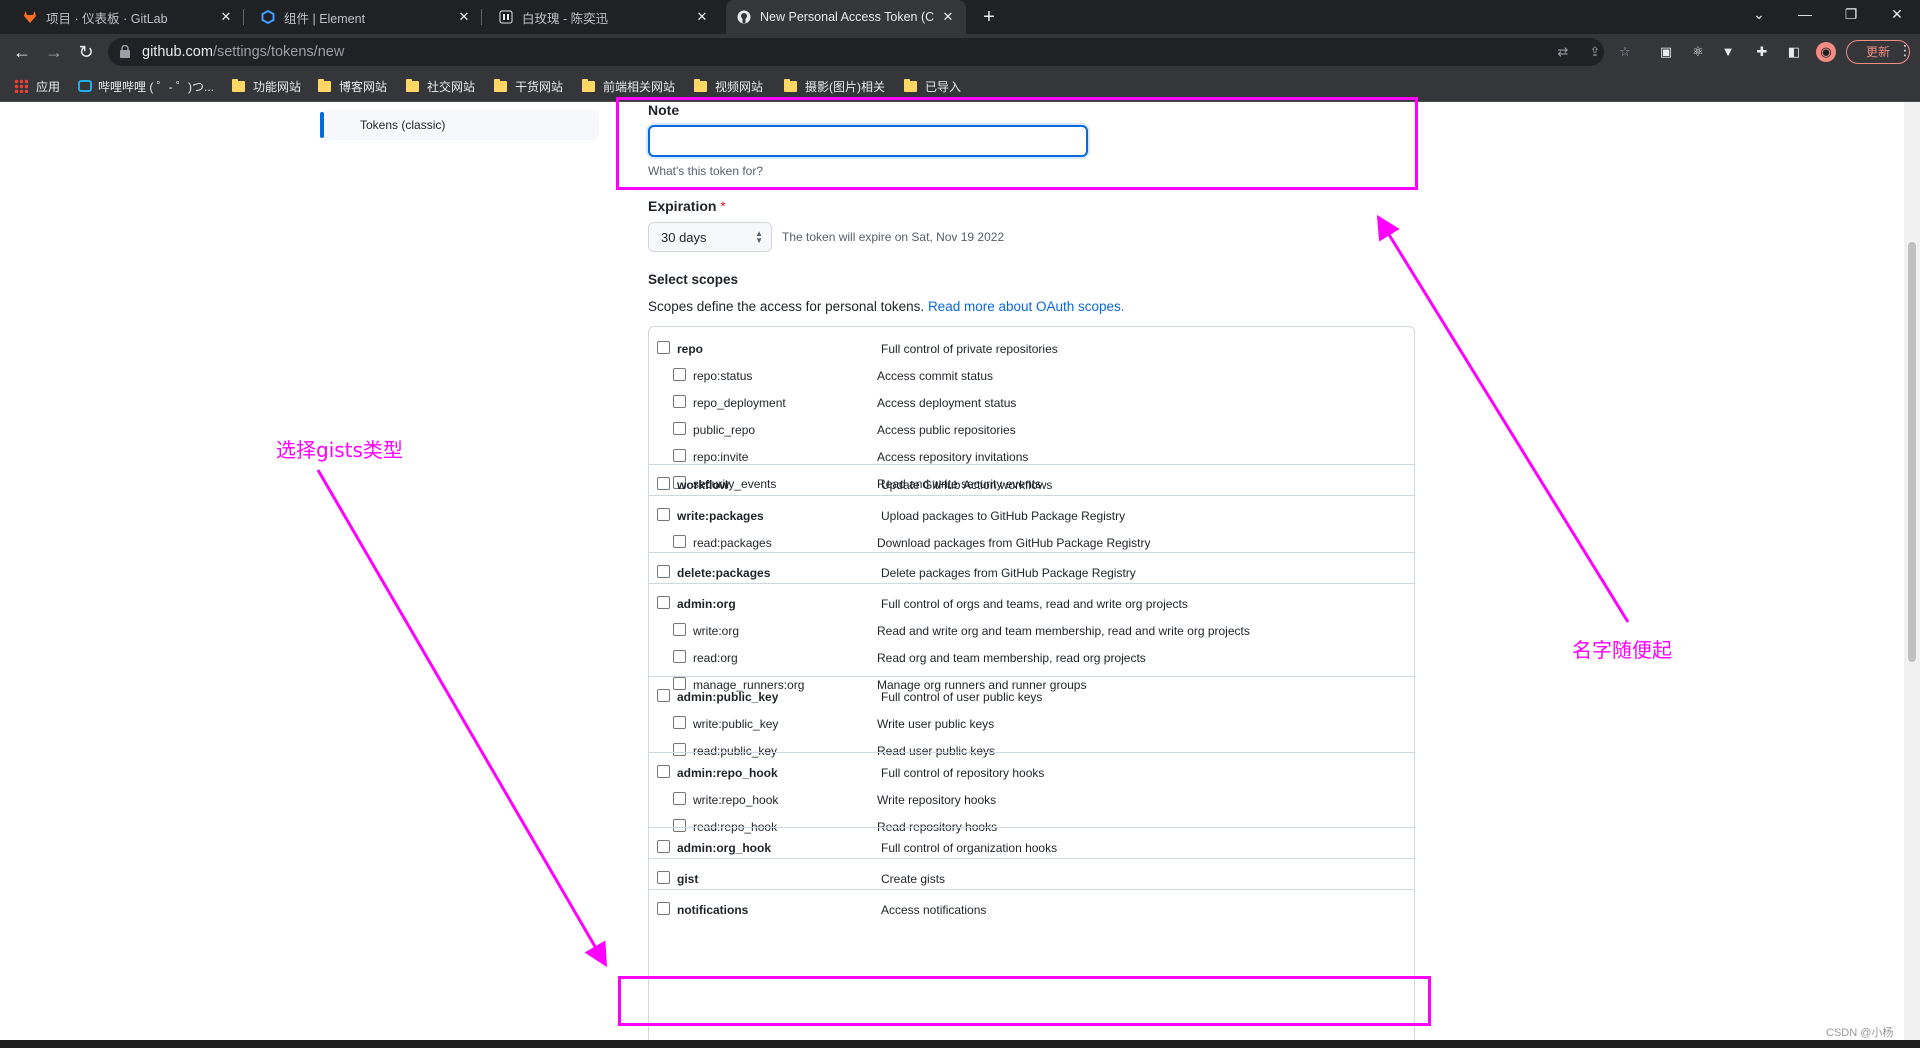 This screenshot has width=1920, height=1048. Describe the element at coordinates (989, 17) in the screenshot. I see `new-tab-button: +` at that location.